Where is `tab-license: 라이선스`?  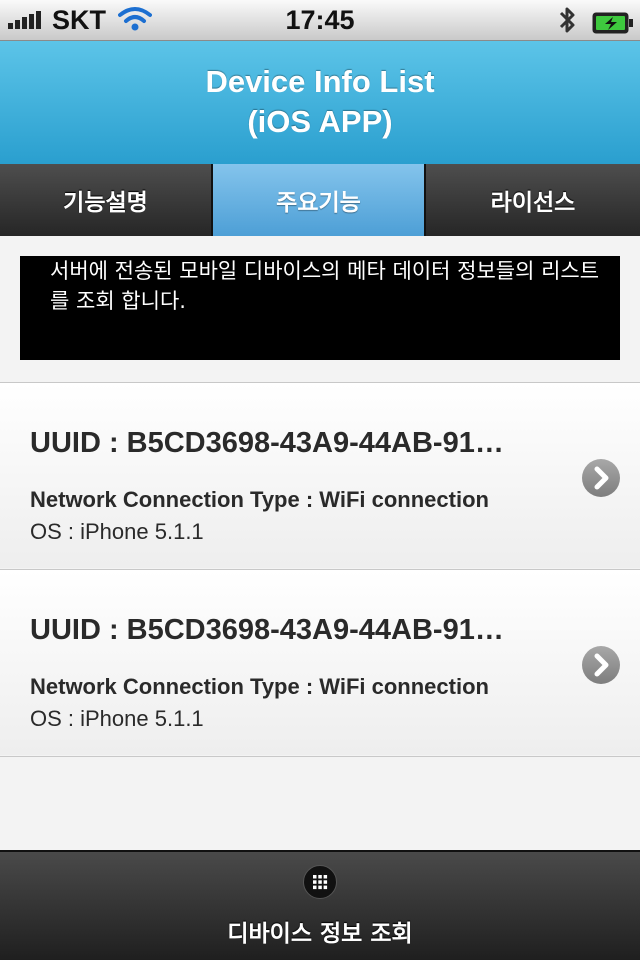
tab-license: 라이선스 is located at coordinates (533, 200).